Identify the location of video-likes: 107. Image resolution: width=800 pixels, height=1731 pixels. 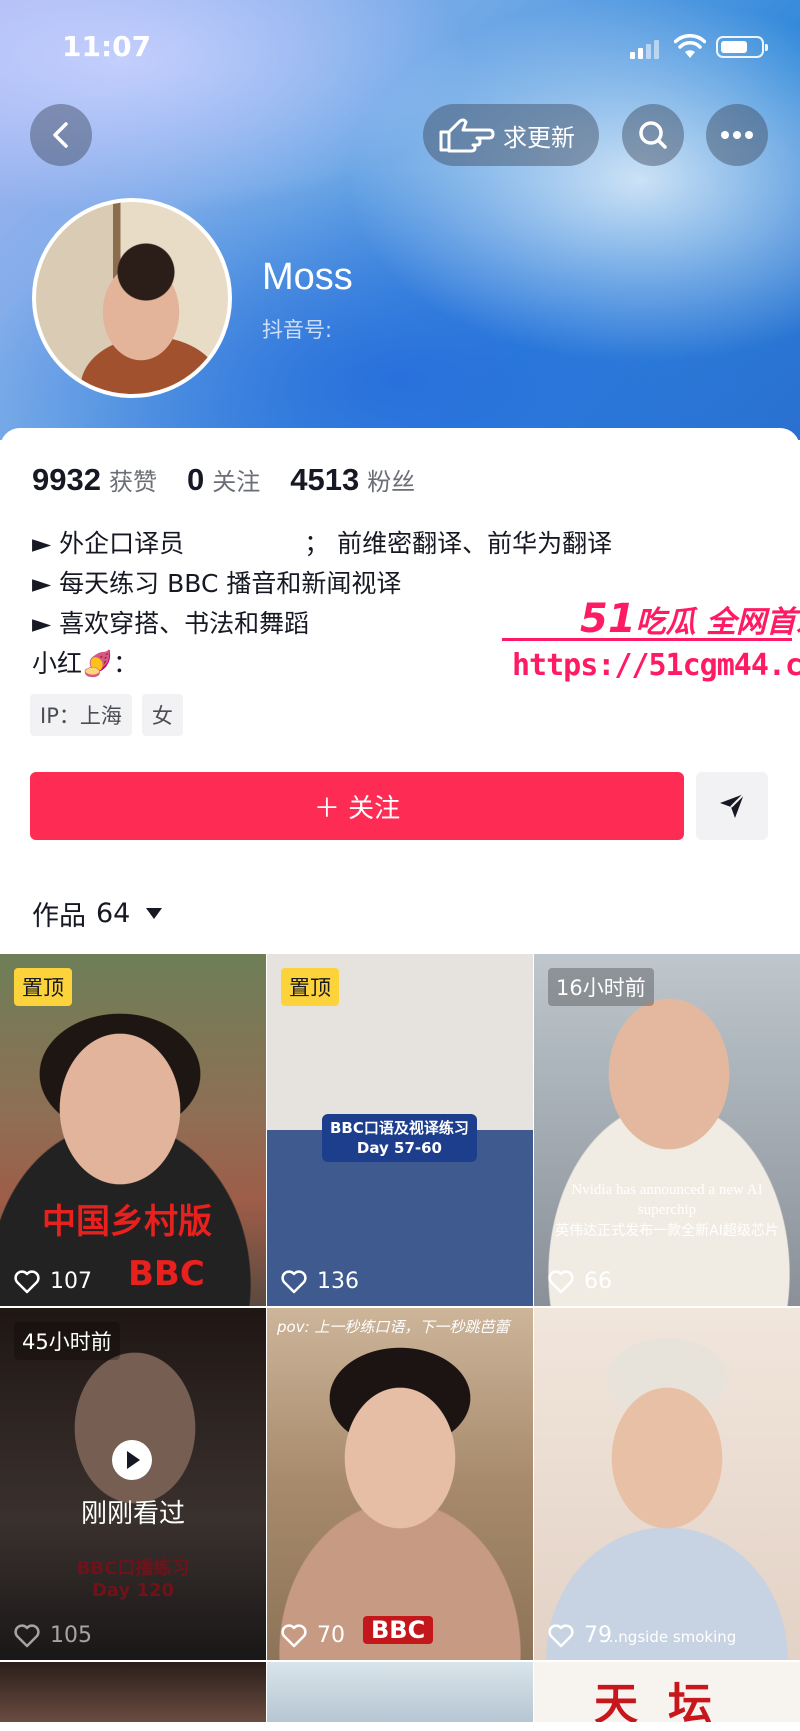
(53, 1281).